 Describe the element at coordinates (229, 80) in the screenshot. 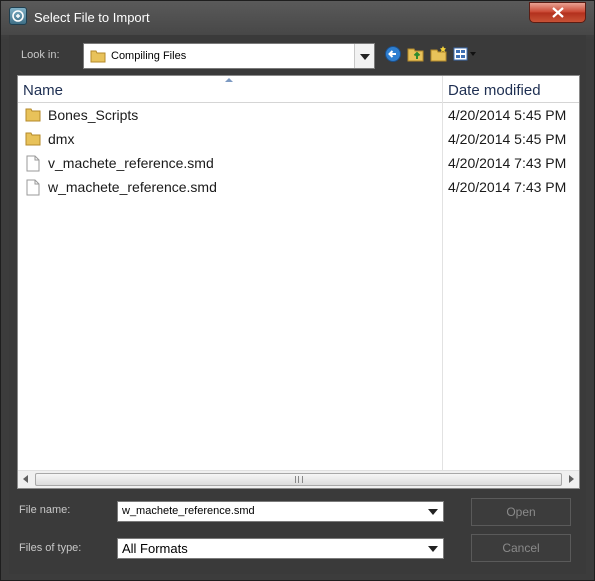

I see `sort-ascending-icon` at that location.